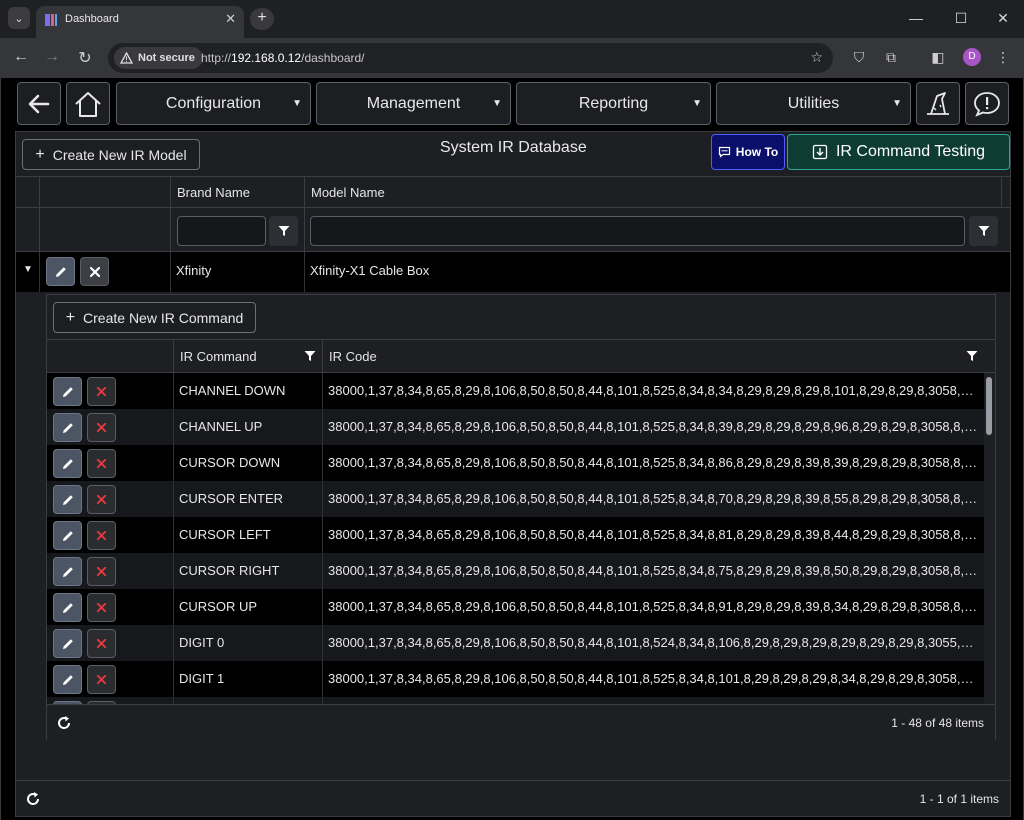 The width and height of the screenshot is (1024, 820). Describe the element at coordinates (938, 57) in the screenshot. I see `side-panel-icon: ◧` at that location.